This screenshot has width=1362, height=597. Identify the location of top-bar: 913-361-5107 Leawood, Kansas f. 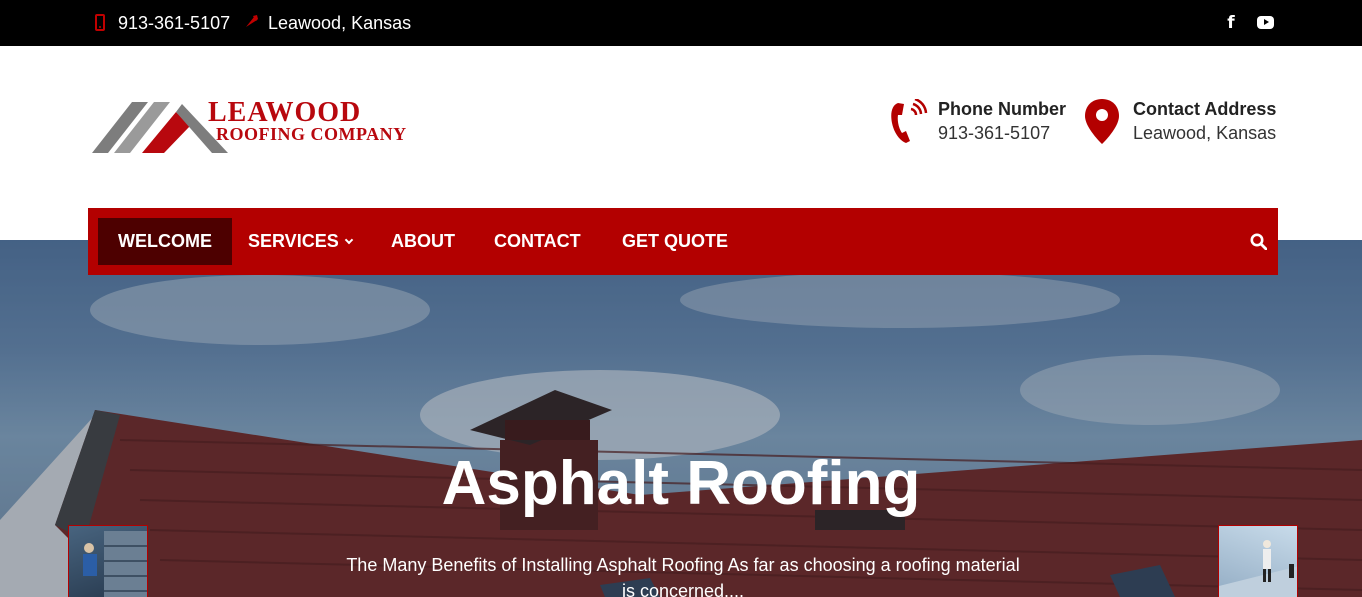
(681, 23).